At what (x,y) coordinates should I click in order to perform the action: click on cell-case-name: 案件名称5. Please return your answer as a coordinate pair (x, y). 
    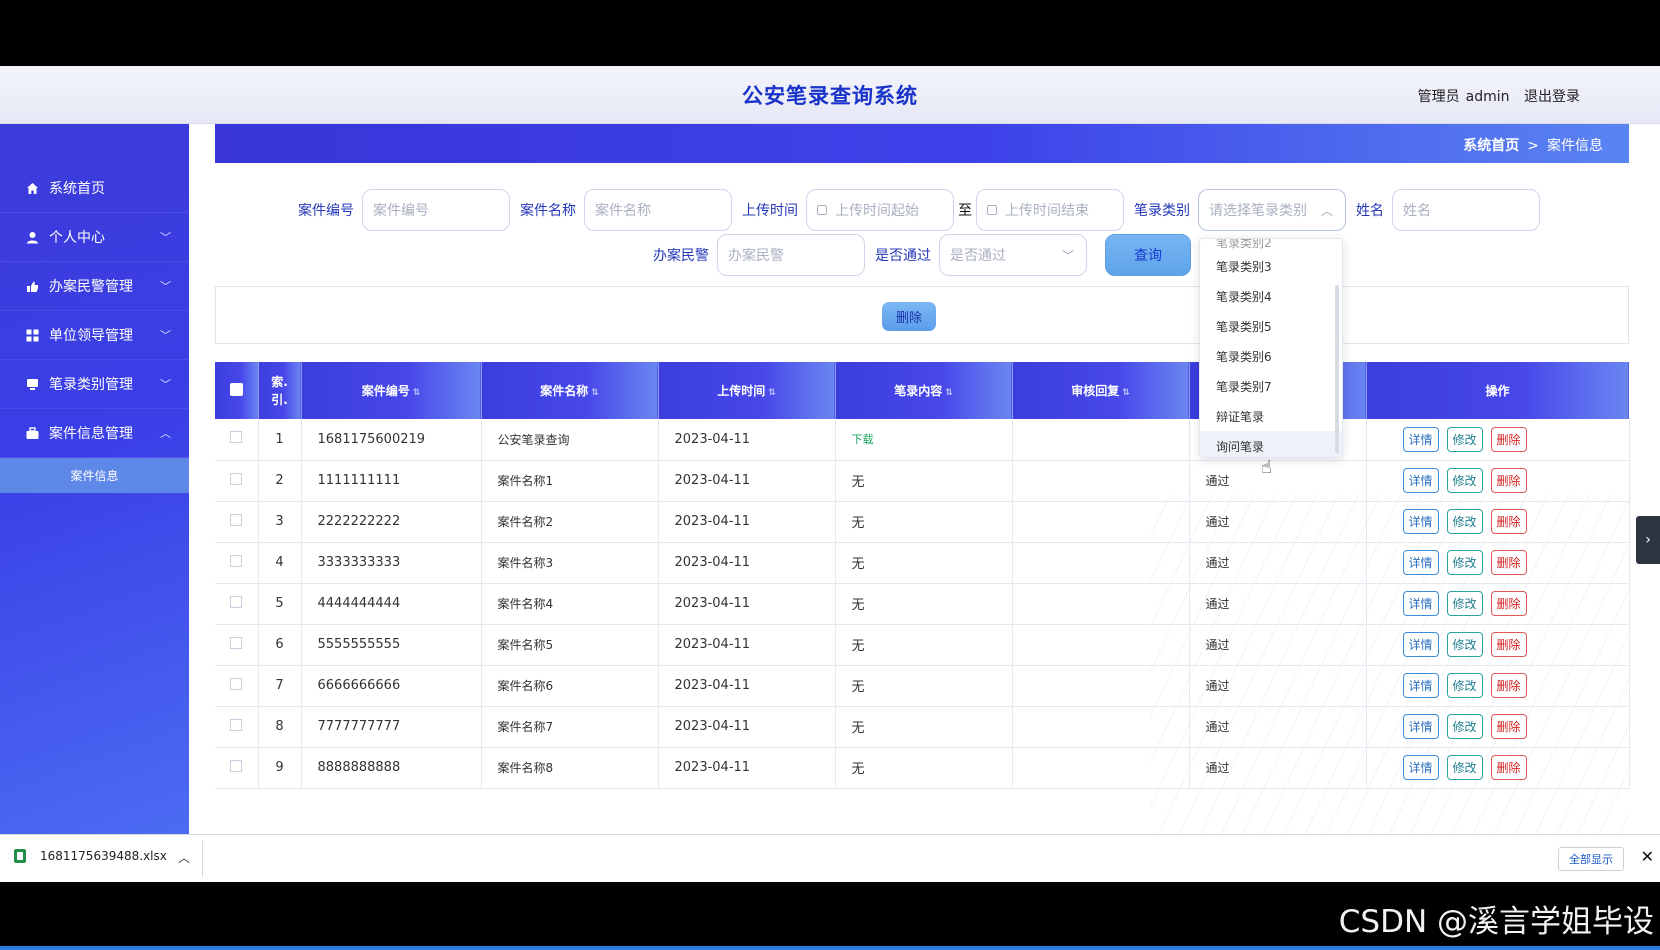
    Looking at the image, I should click on (570, 645).